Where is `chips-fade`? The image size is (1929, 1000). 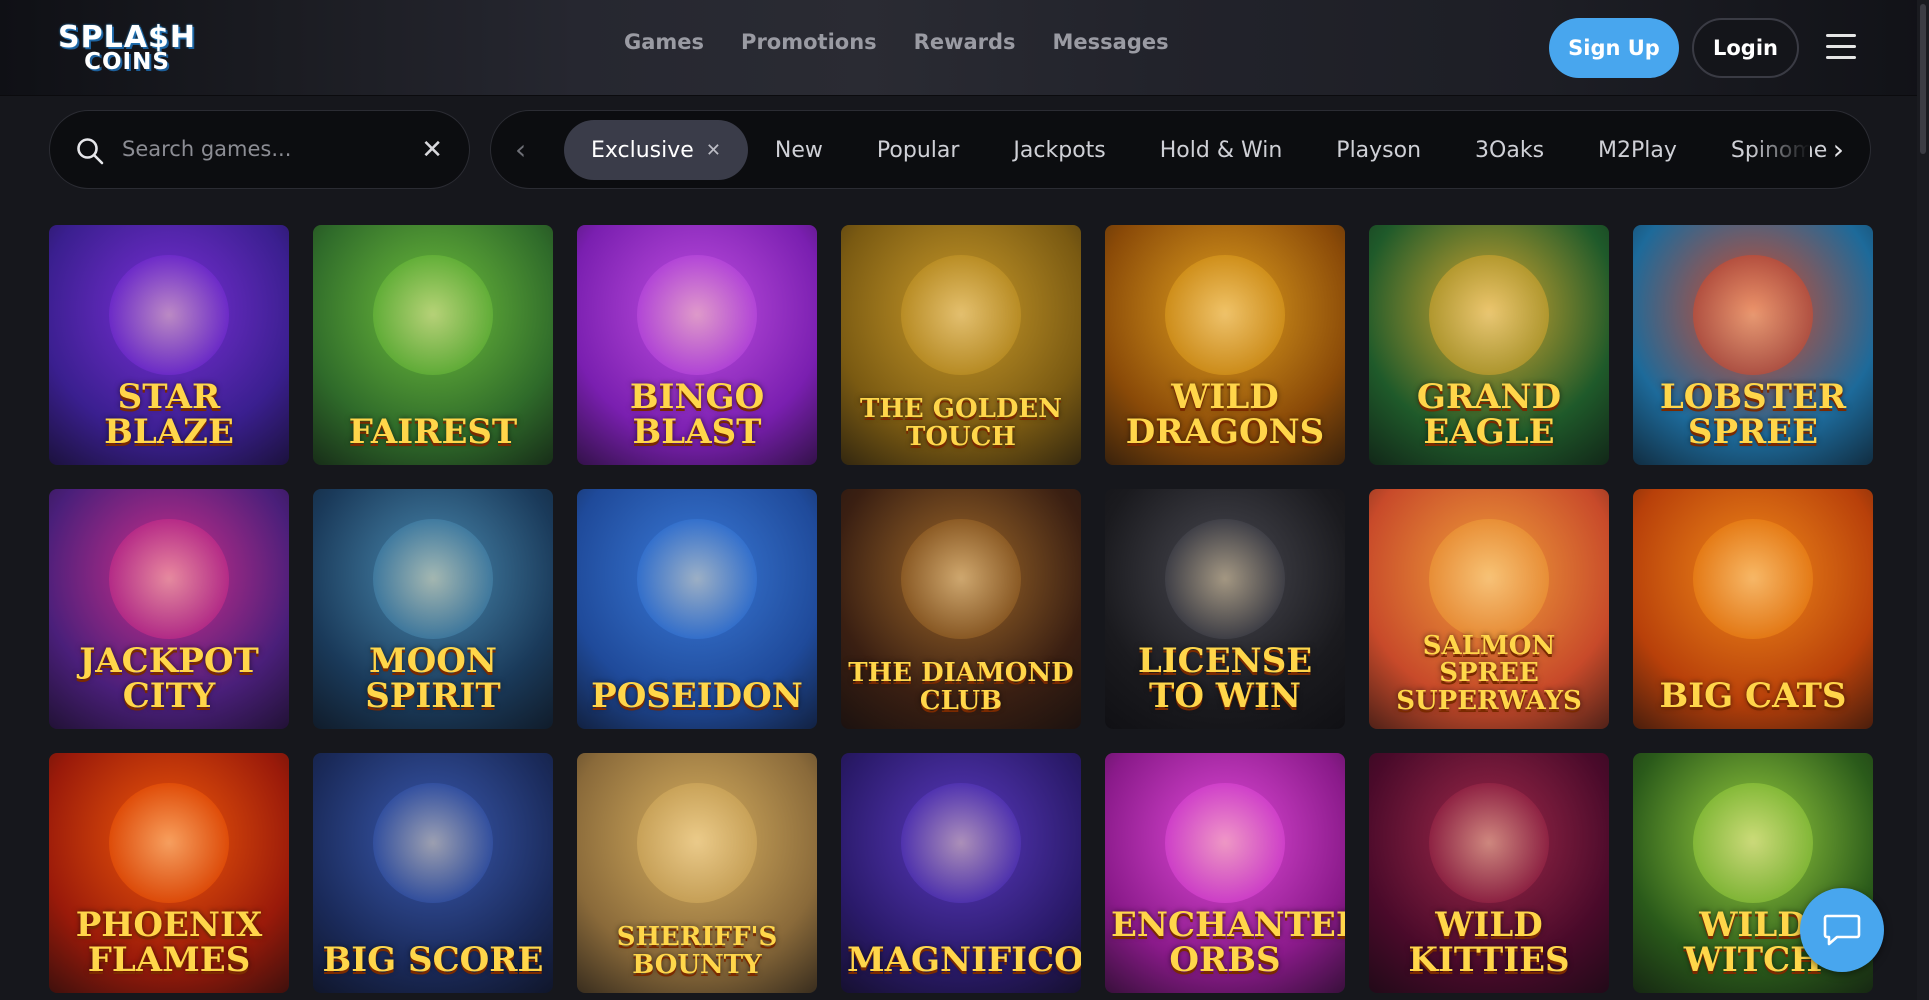
chips-fade is located at coordinates (1780, 149).